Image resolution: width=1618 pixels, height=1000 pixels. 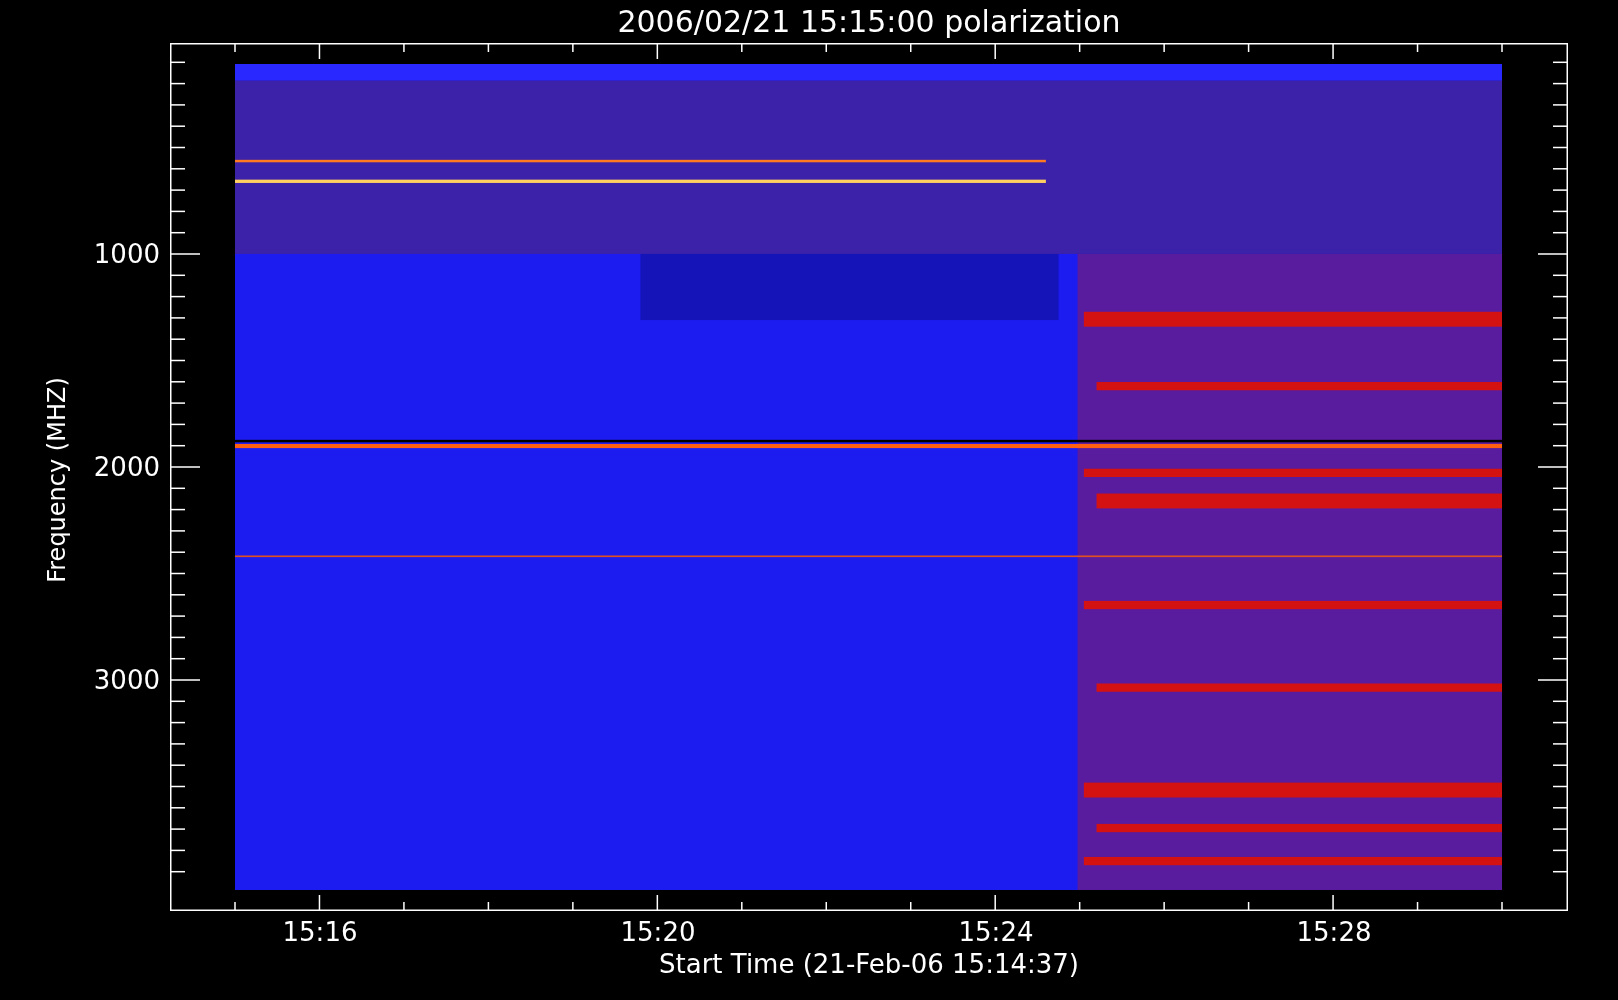 What do you see at coordinates (658, 932) in the screenshot?
I see `x-tick-label: 15:20` at bounding box center [658, 932].